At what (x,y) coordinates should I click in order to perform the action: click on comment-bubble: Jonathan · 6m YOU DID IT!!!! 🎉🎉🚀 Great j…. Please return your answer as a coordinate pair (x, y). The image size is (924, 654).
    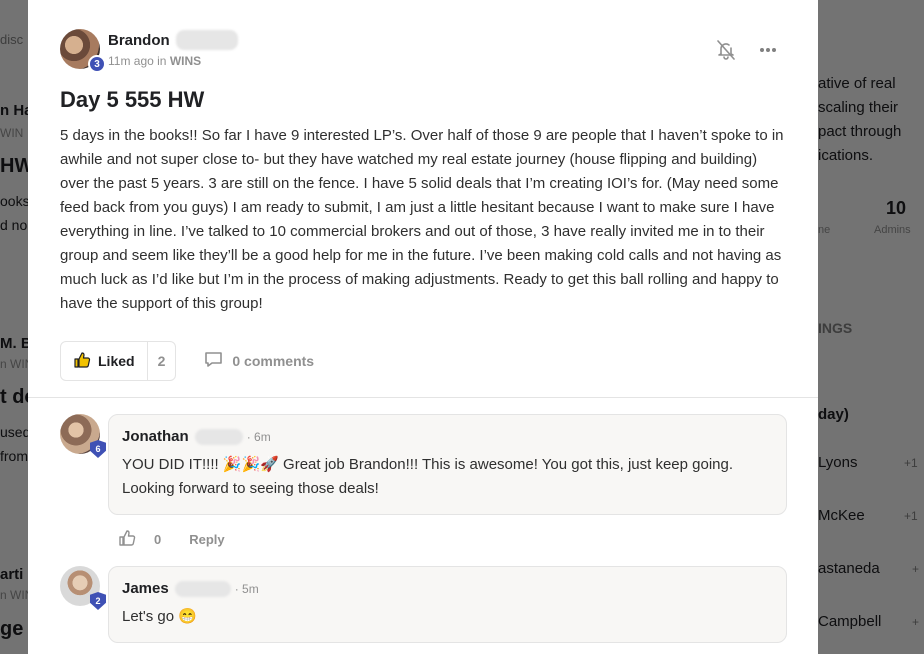
    Looking at the image, I should click on (447, 464).